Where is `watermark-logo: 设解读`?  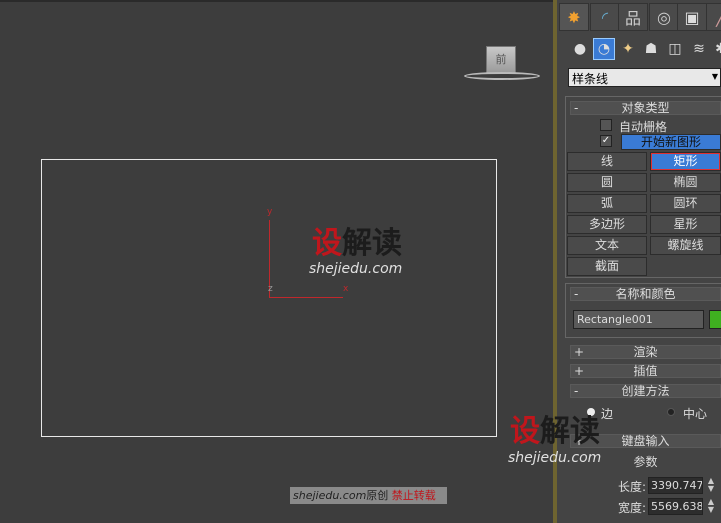
watermark-logo: 设解读 is located at coordinates (357, 243).